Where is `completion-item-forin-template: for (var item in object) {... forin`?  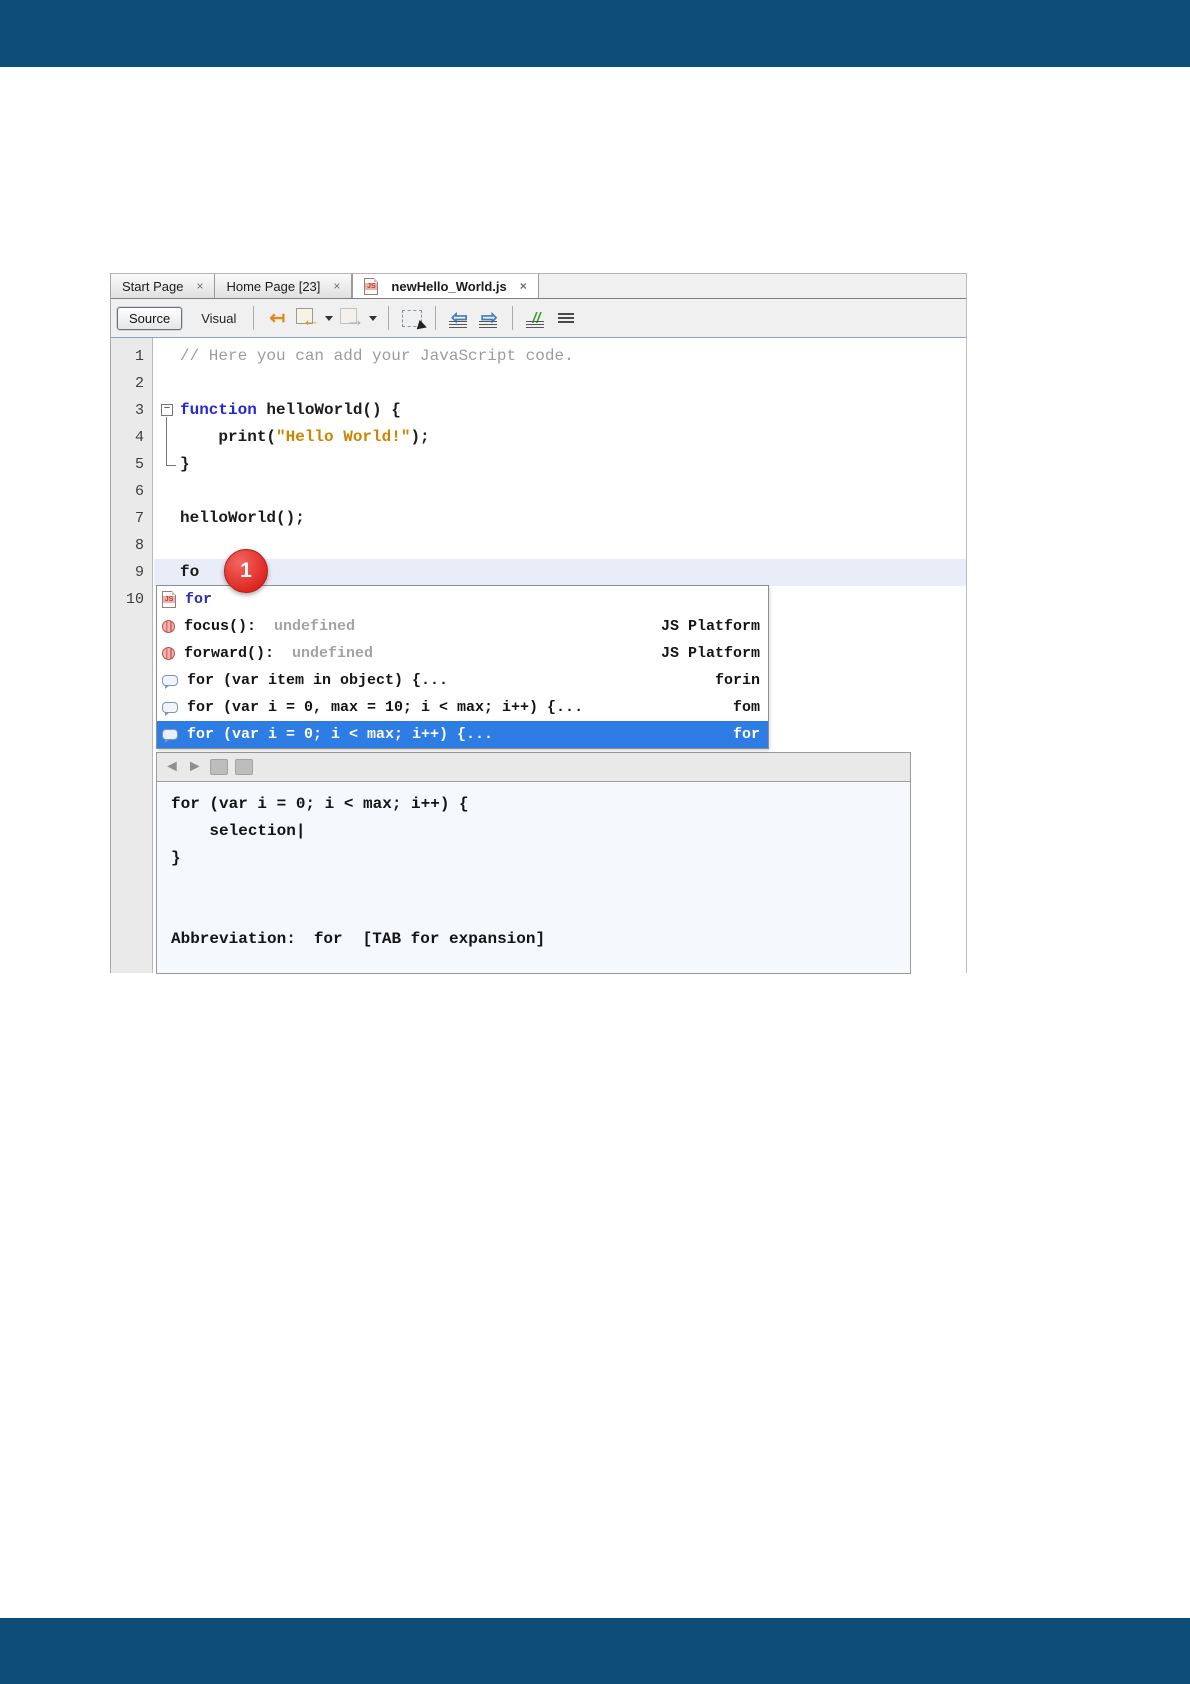 completion-item-forin-template: for (var item in object) {... forin is located at coordinates (462, 680).